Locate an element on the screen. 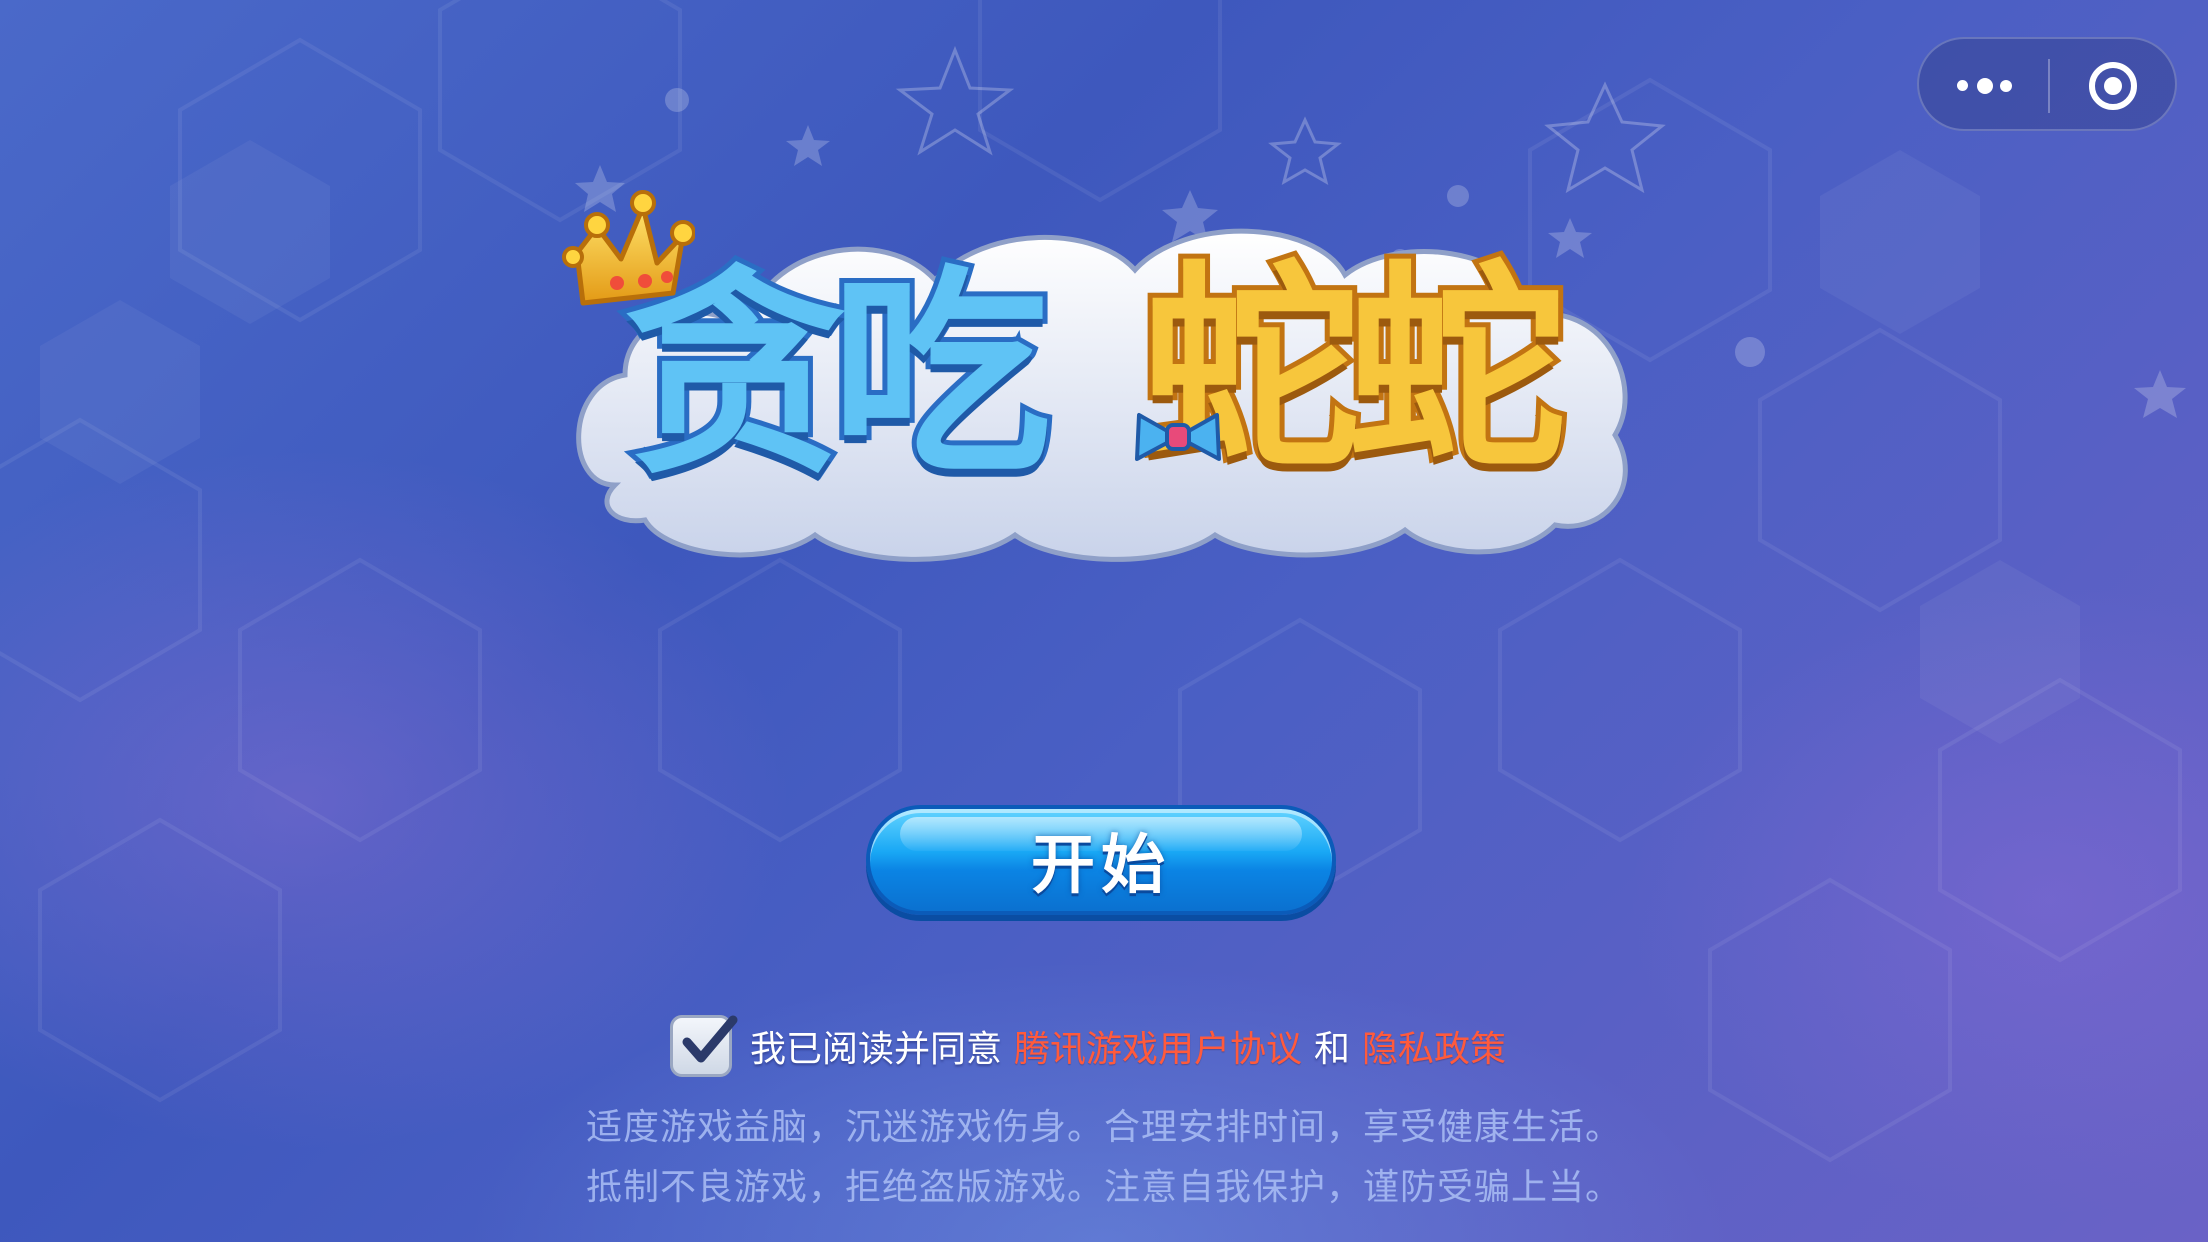 Image resolution: width=2208 pixels, height=1242 pixels. privacy-link: 隐私政策 is located at coordinates (1434, 1046).